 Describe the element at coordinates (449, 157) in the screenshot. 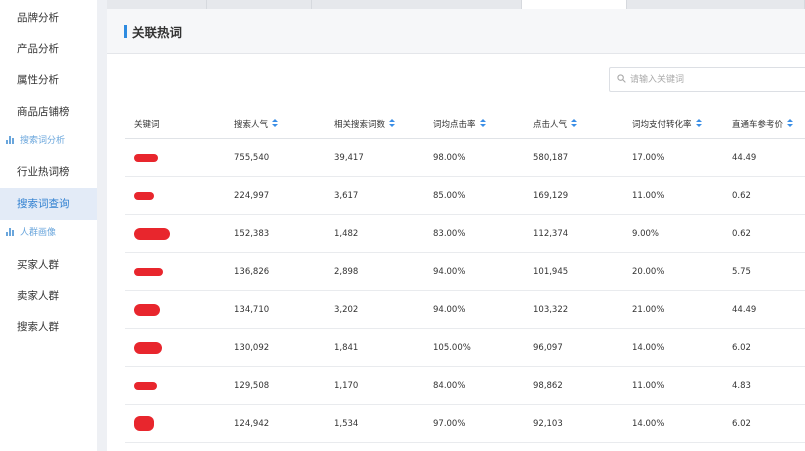

I see `click-rate-cell: 98.00%` at that location.